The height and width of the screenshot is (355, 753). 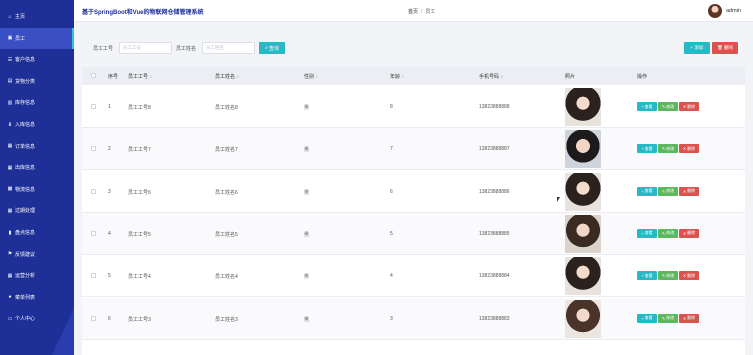 I want to click on cell-emp-no: 员工工号4, so click(x=139, y=277).